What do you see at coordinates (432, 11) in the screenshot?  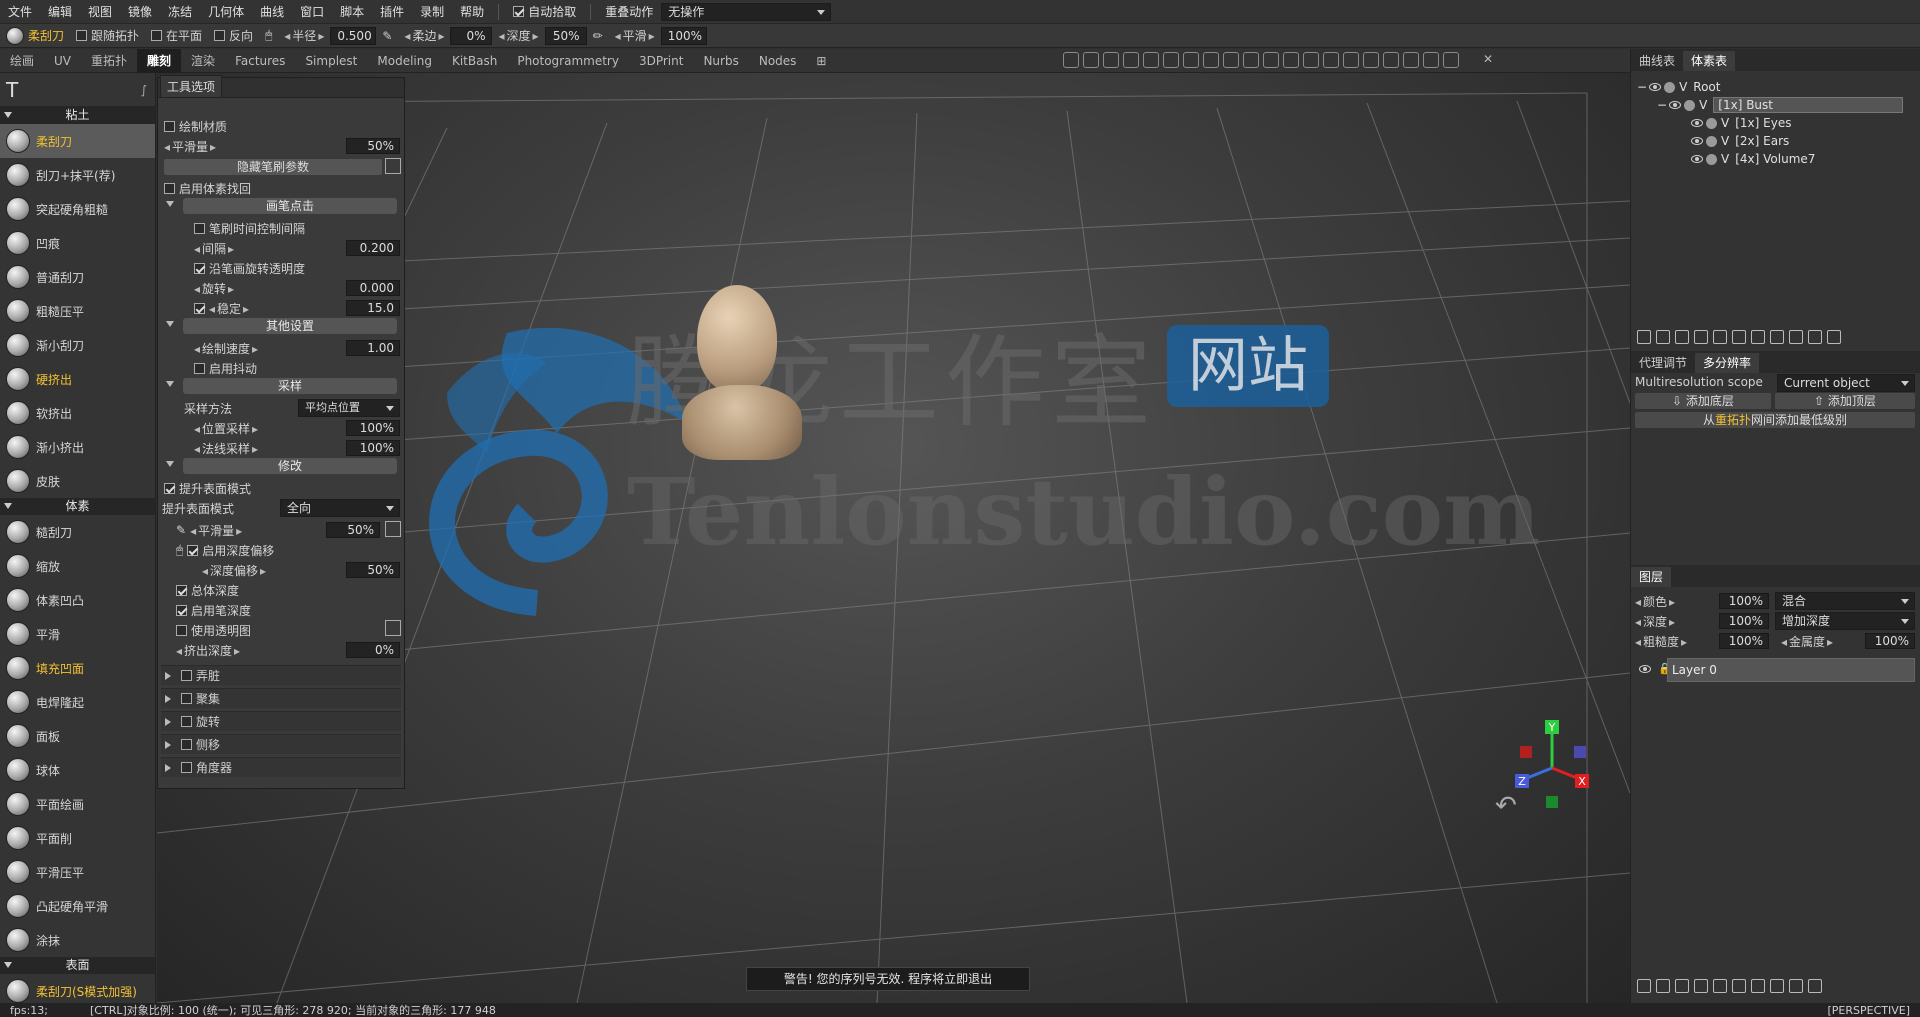 I see `menu-record: 录制` at bounding box center [432, 11].